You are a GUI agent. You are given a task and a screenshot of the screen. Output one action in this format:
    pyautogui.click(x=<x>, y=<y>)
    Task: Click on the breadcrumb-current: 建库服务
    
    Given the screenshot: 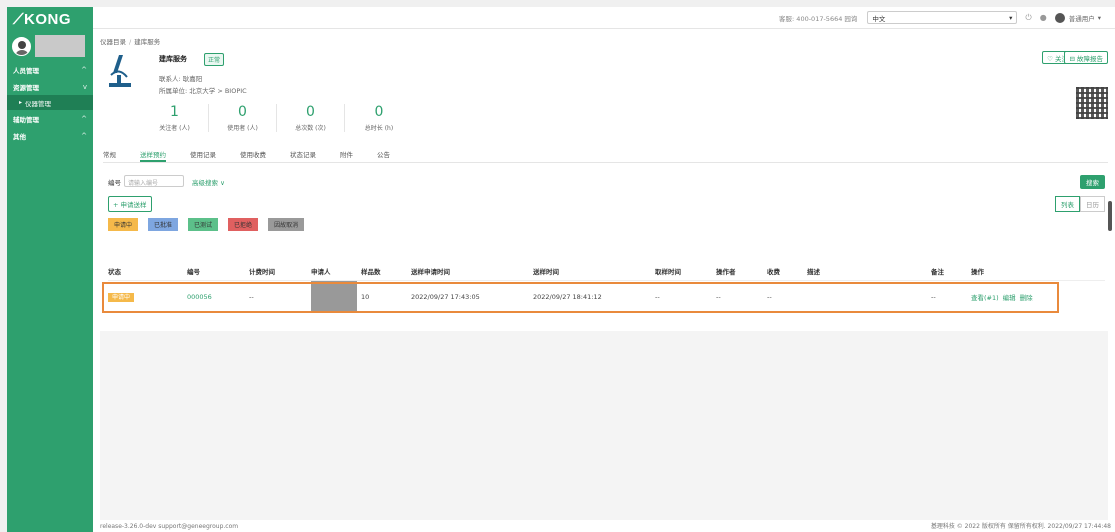 What is the action you would take?
    pyautogui.click(x=147, y=42)
    